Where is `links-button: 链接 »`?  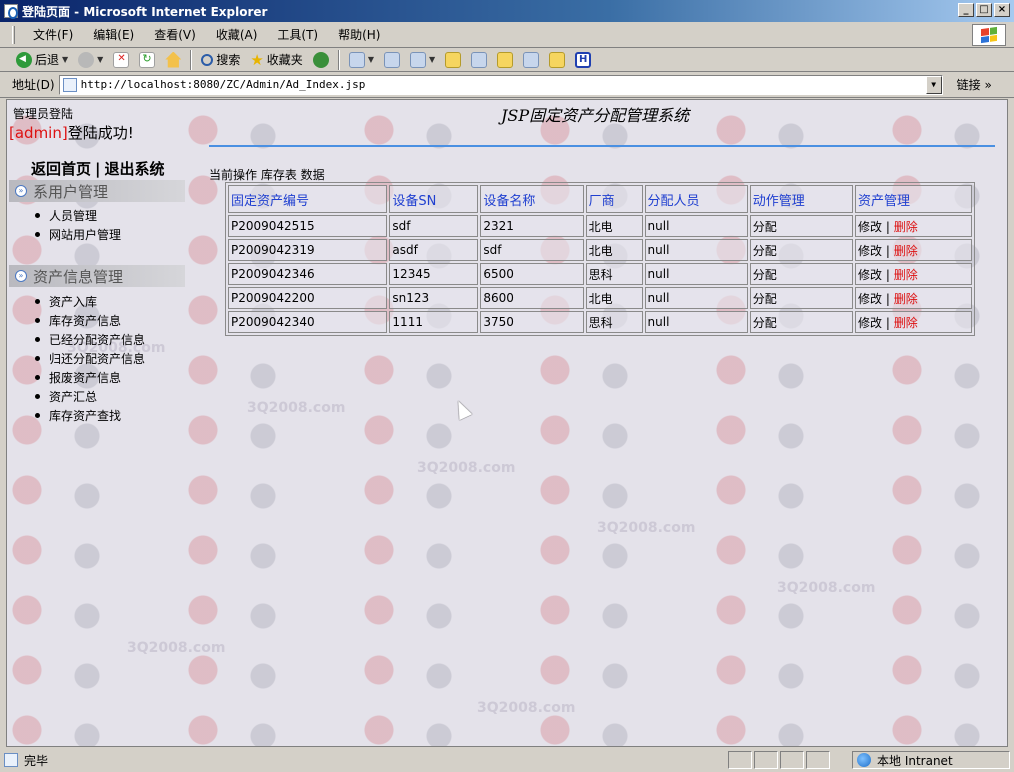
links-button: 链接 » is located at coordinates (974, 84).